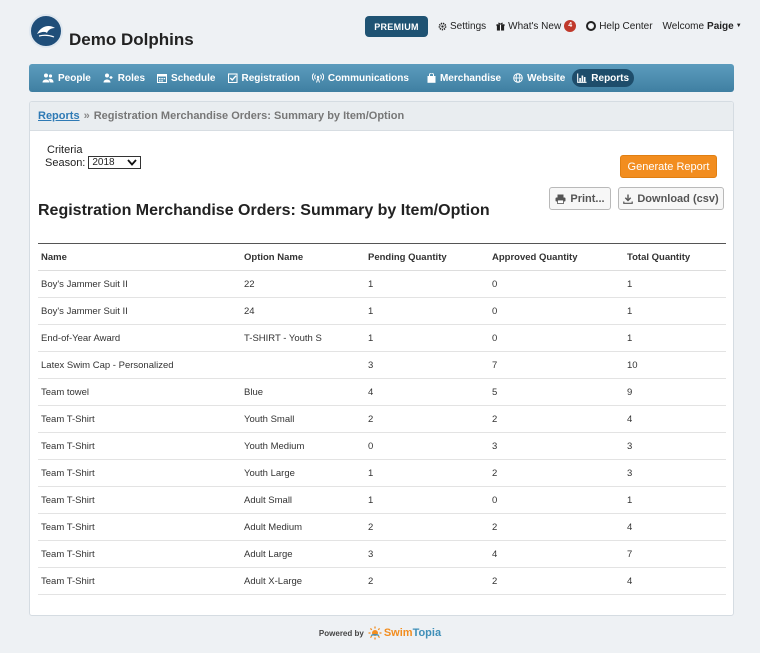 The height and width of the screenshot is (653, 760). What do you see at coordinates (570, 26) in the screenshot?
I see `whats-new-badge: 4` at bounding box center [570, 26].